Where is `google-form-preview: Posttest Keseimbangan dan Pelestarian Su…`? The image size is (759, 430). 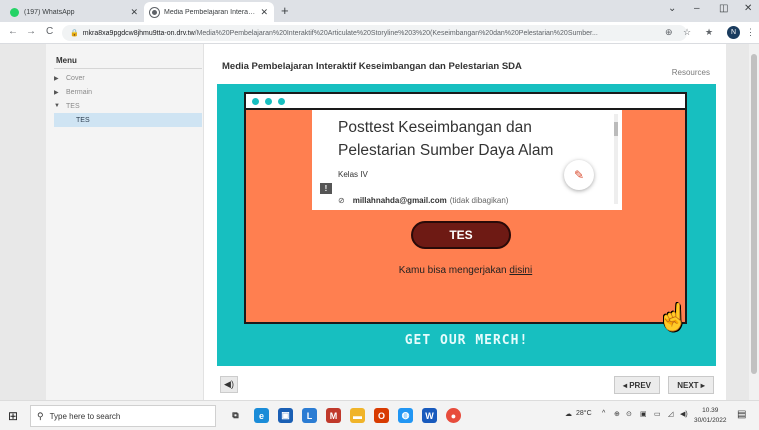
google-form-preview: Posttest Keseimbangan dan Pelestarian Su… is located at coordinates (467, 160).